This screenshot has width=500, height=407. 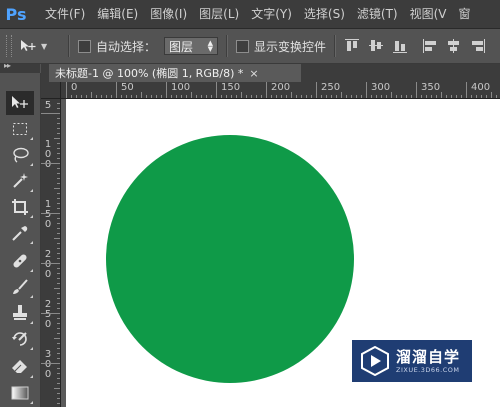 I want to click on menu-edit: 编辑(E), so click(x=117, y=14).